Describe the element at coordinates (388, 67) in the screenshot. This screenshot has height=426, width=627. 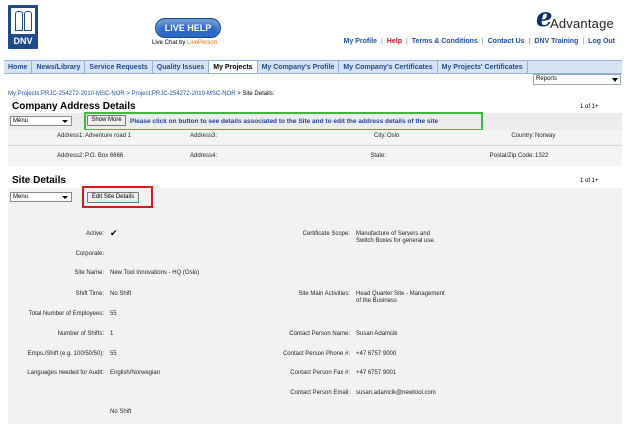
I see `tab-company-certificates: My Company's Certificates` at that location.